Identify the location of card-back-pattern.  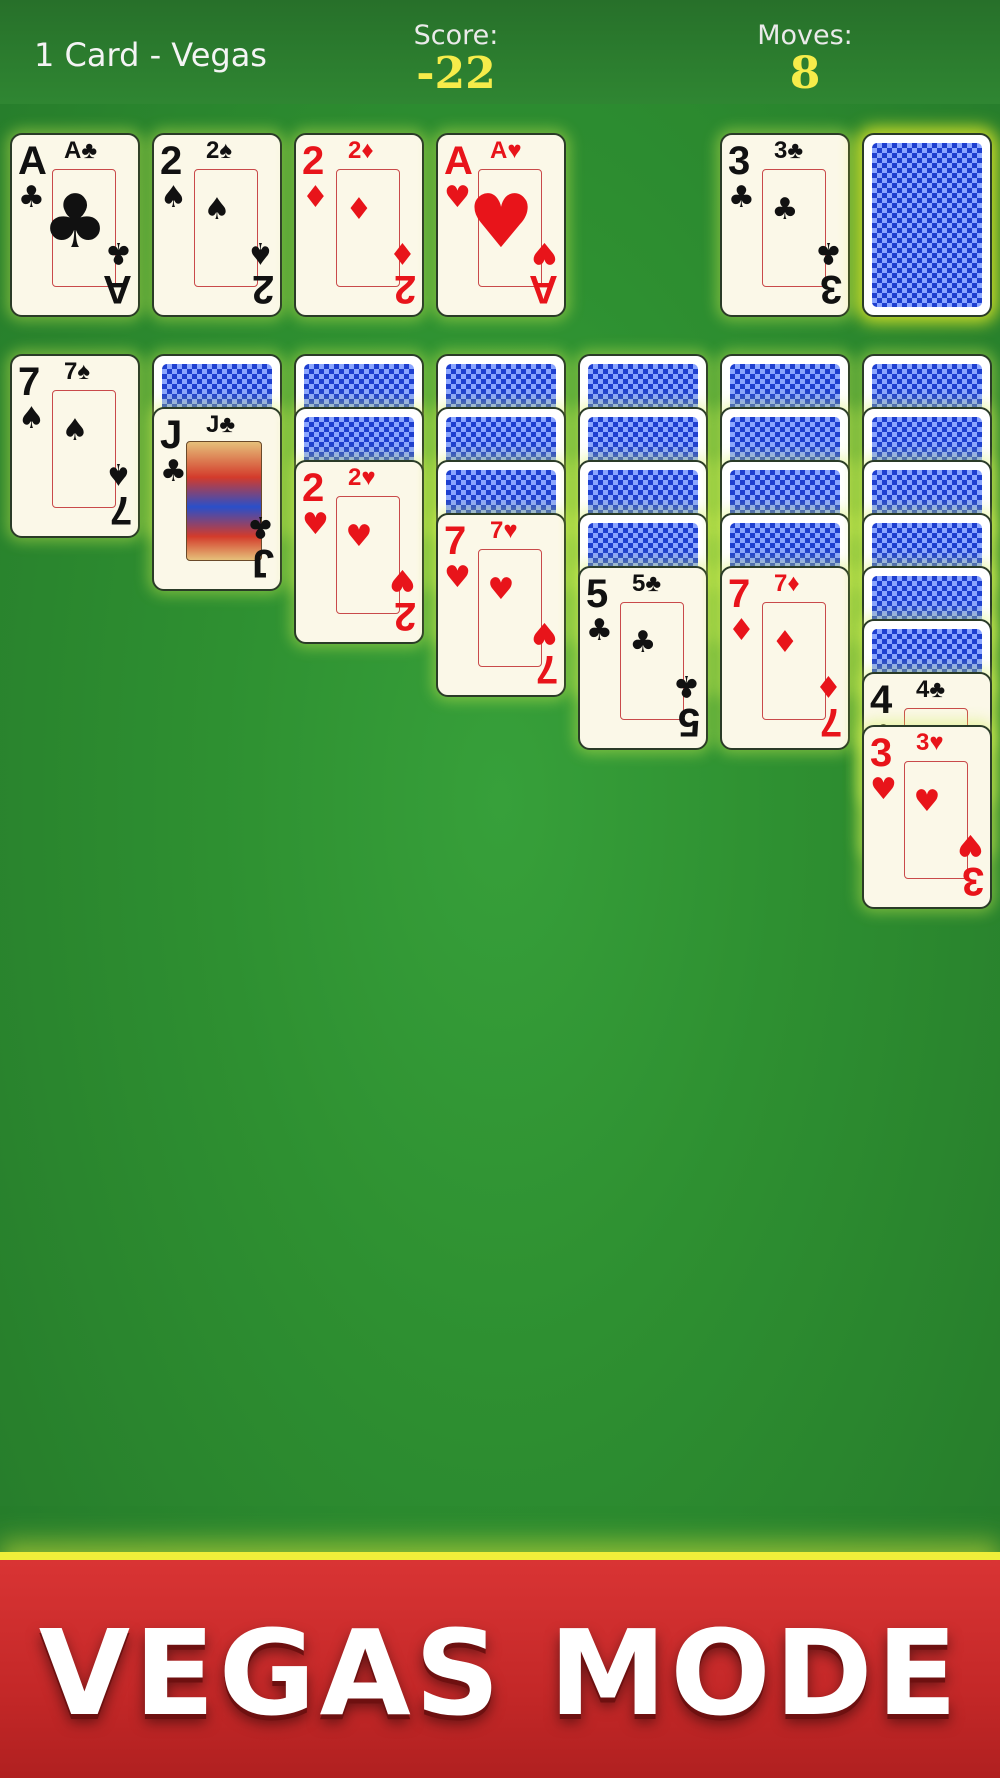
(927, 225).